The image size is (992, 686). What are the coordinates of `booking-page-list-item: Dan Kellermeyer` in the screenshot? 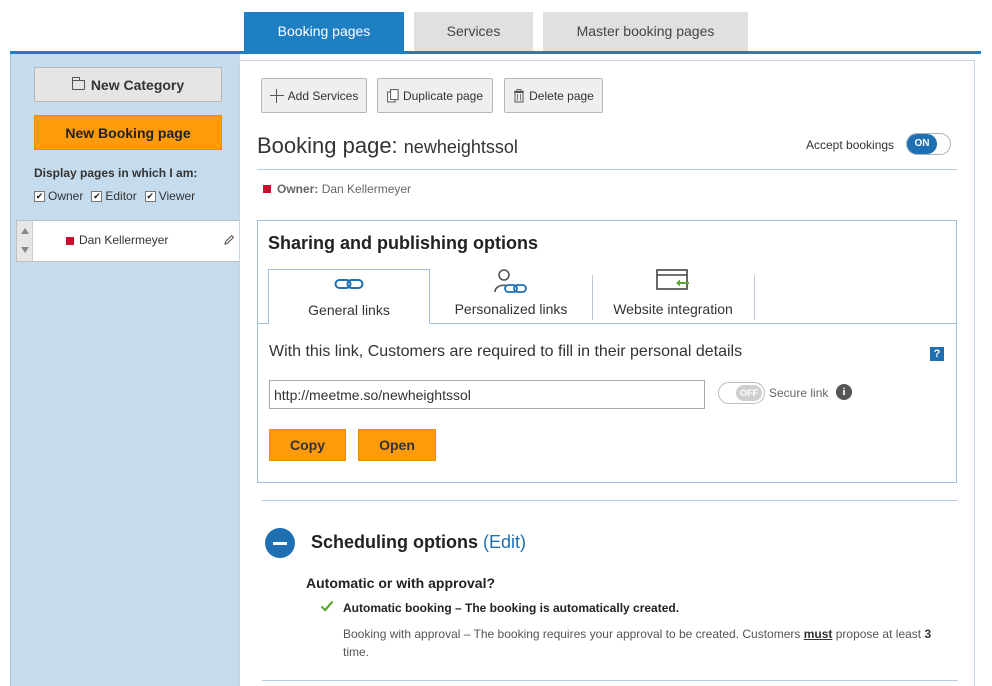 It's located at (128, 241).